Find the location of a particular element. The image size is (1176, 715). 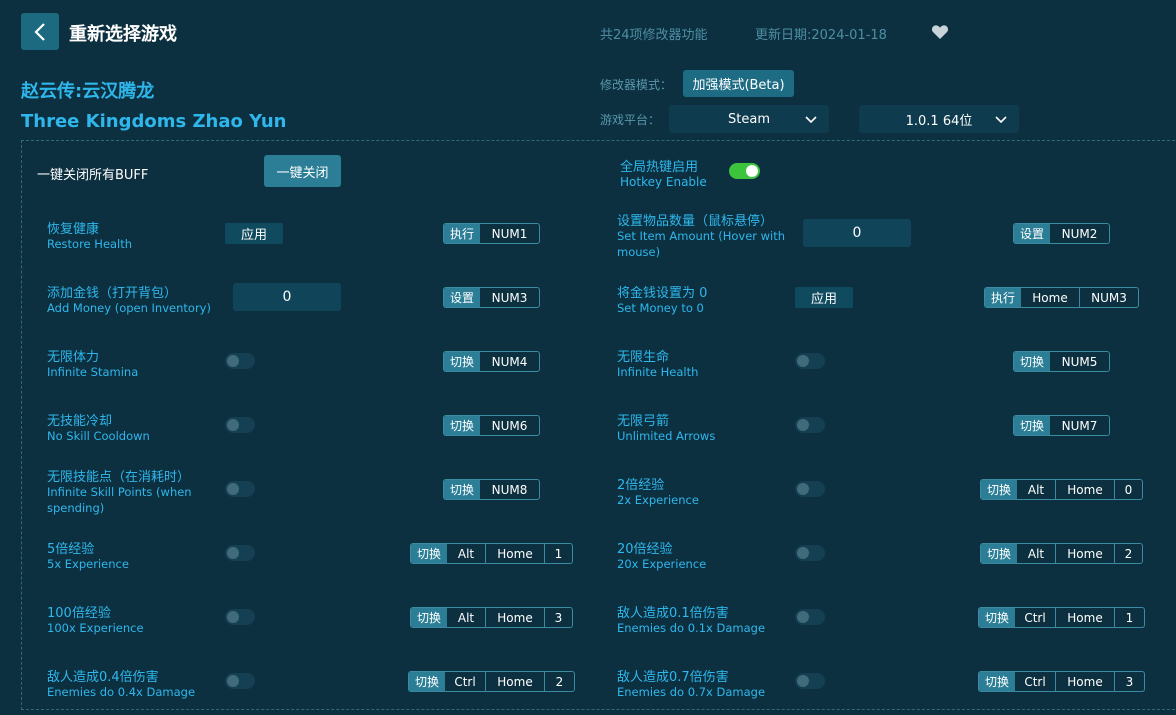

restore-health-apply-button: 应用 is located at coordinates (254, 233).